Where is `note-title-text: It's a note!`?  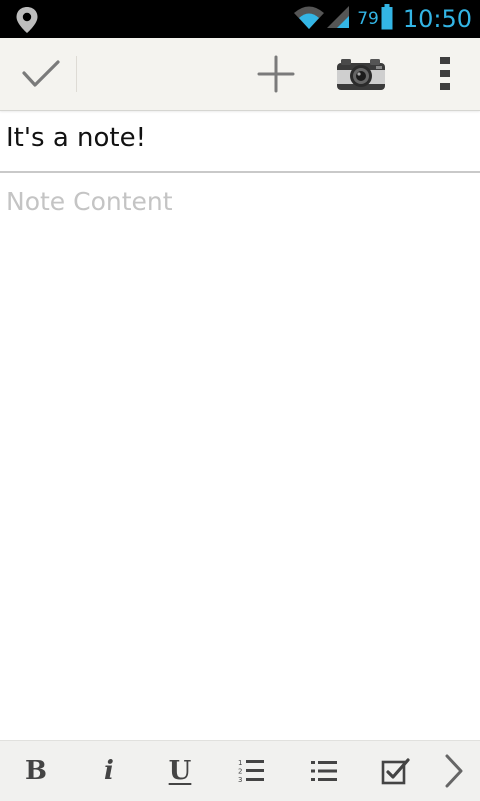
note-title-text: It's a note! is located at coordinates (76, 138).